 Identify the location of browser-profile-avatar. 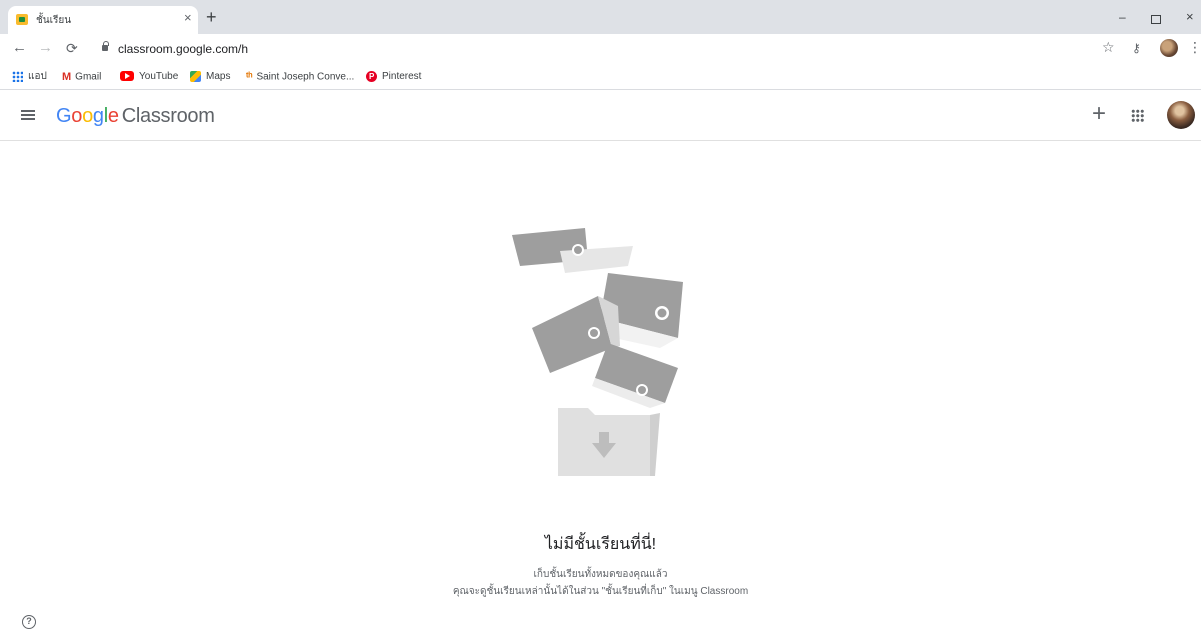
(1169, 48).